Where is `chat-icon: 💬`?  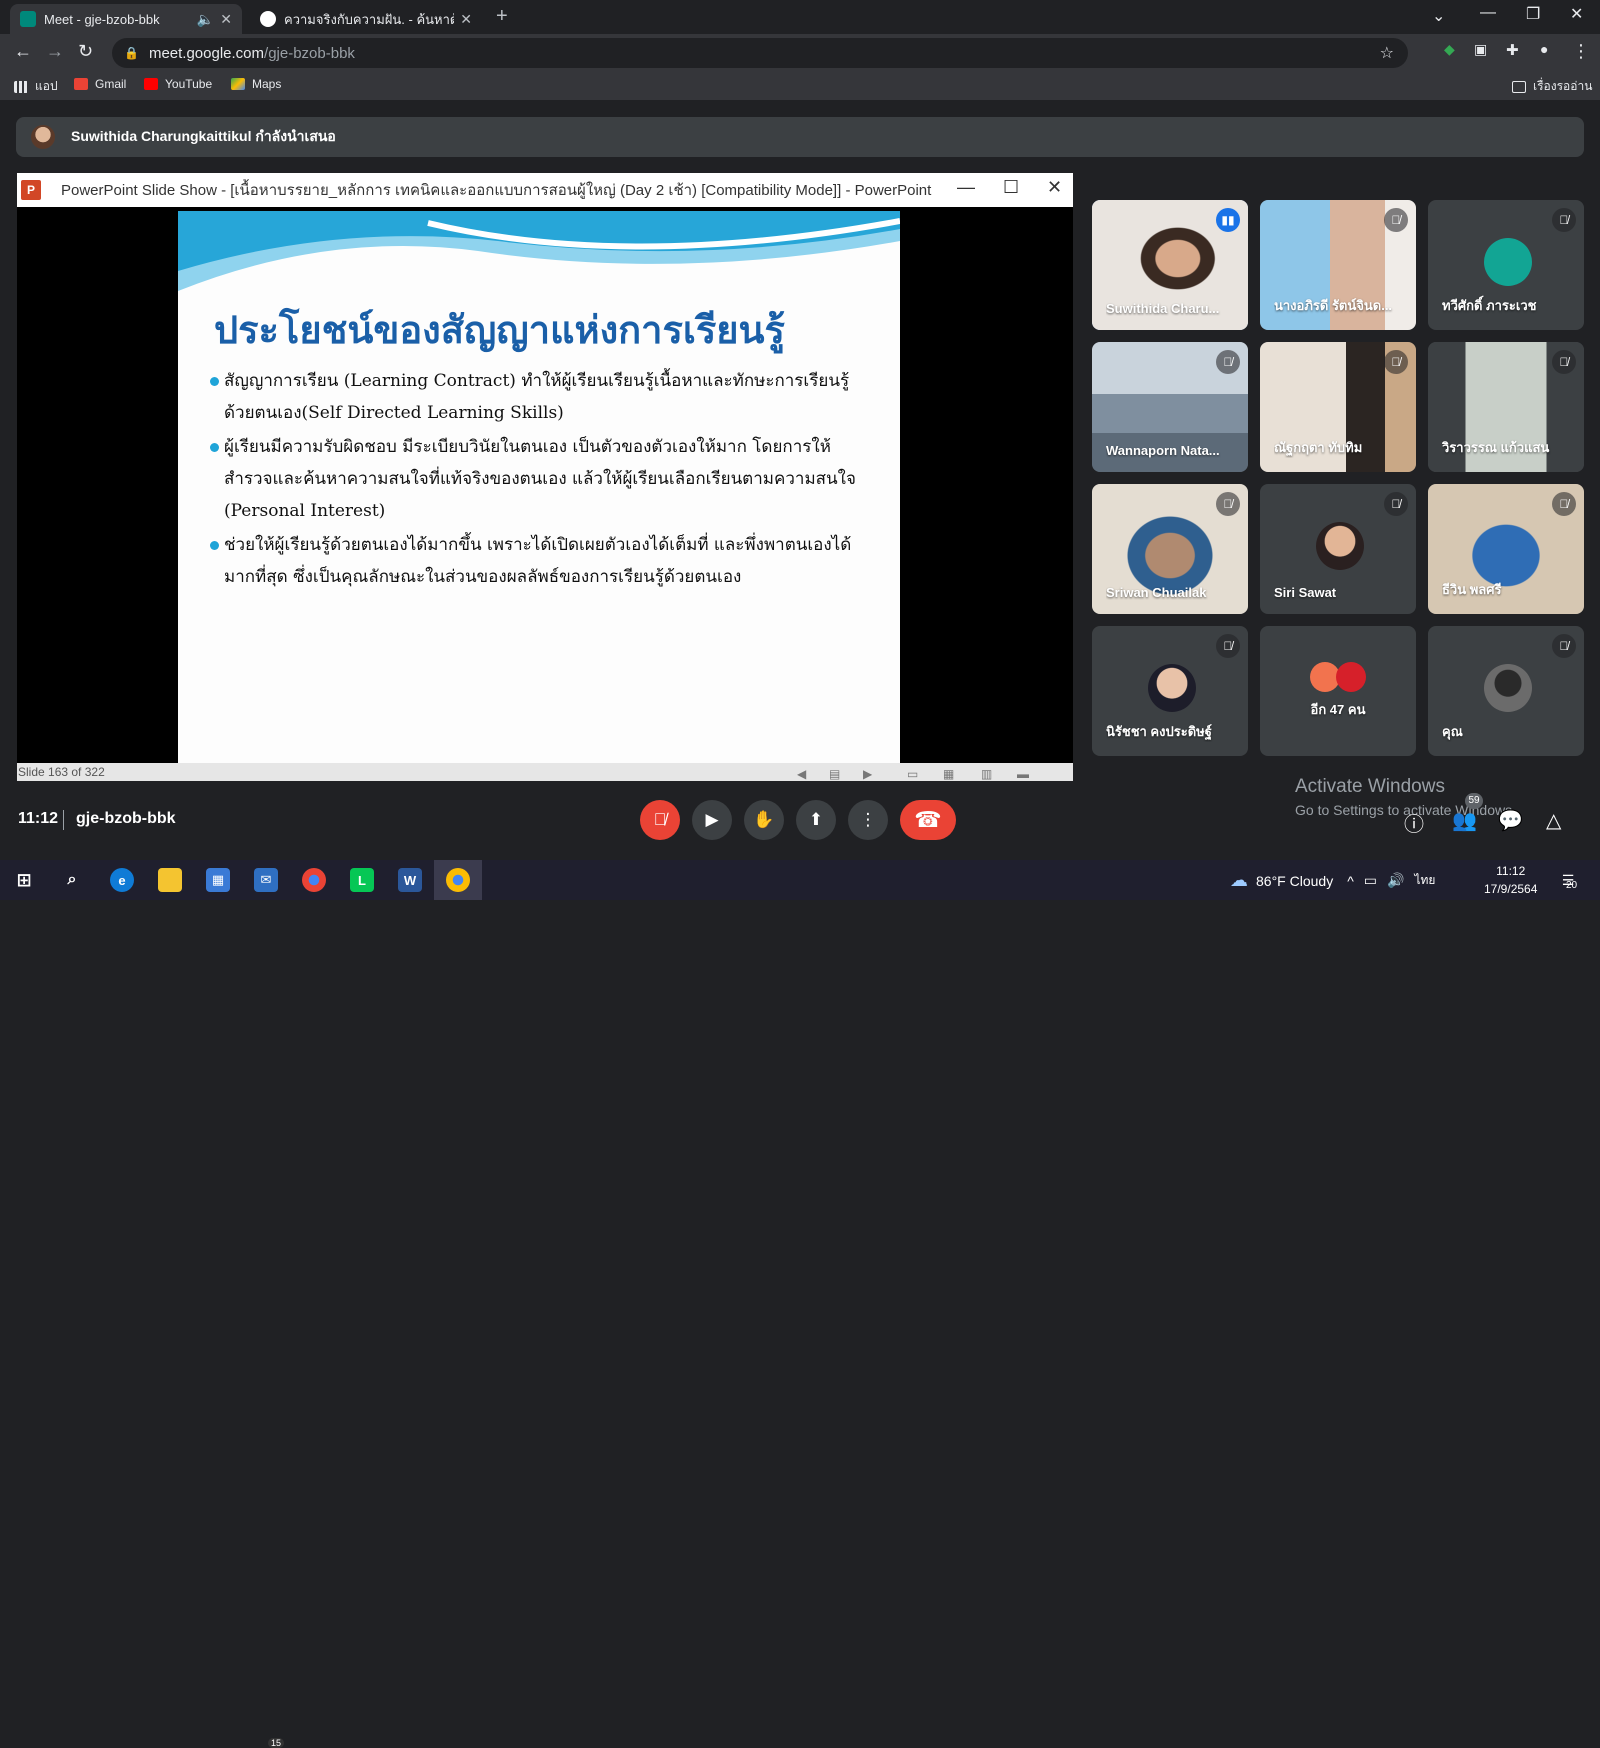 chat-icon: 💬 is located at coordinates (1510, 820).